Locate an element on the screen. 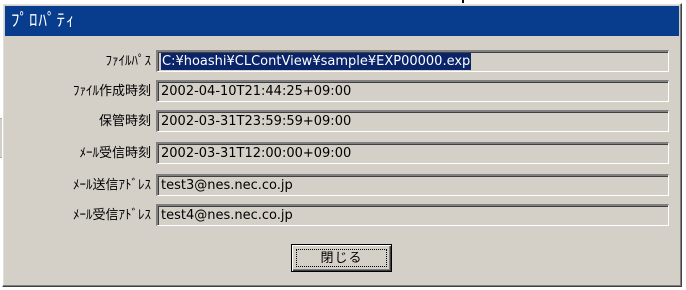 The width and height of the screenshot is (686, 290). close-button: 閉じる is located at coordinates (341, 258).